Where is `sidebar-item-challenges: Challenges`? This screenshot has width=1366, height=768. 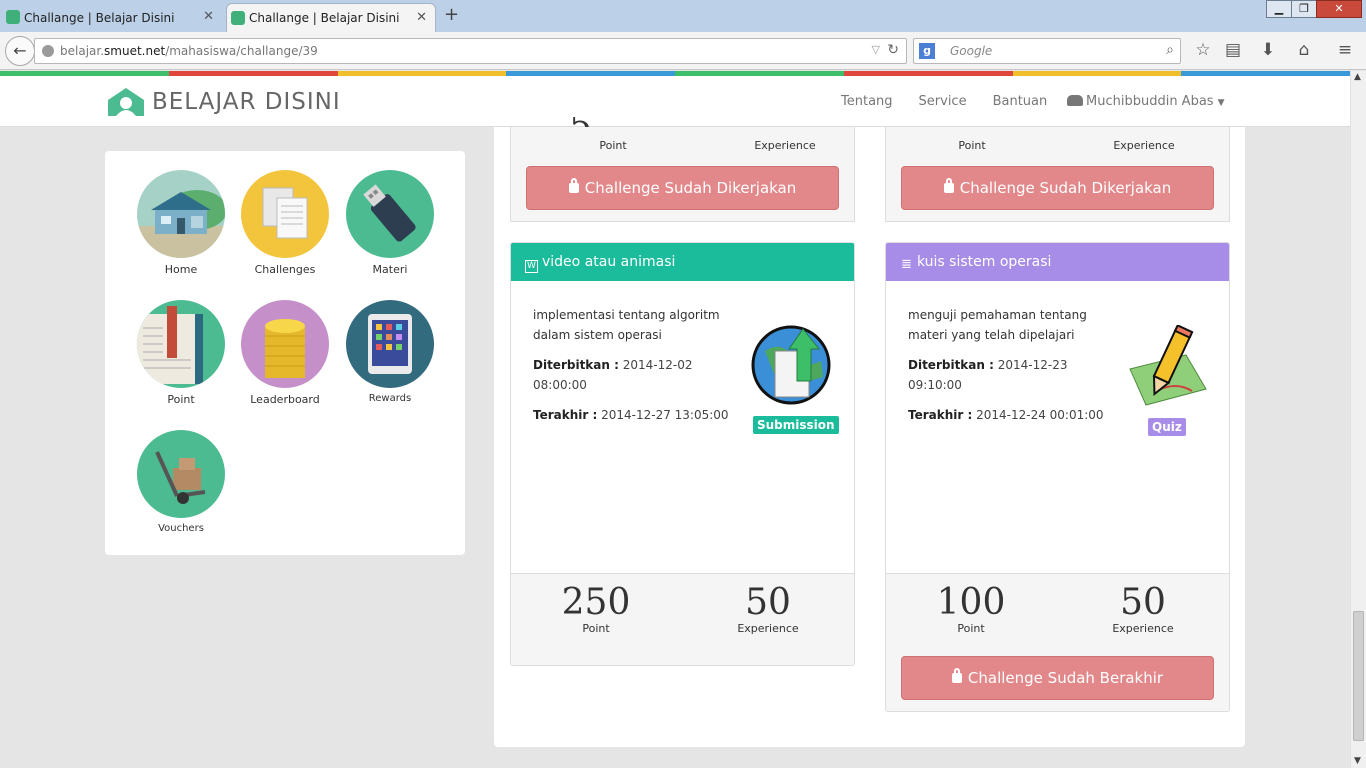
sidebar-item-challenges: Challenges is located at coordinates (285, 223).